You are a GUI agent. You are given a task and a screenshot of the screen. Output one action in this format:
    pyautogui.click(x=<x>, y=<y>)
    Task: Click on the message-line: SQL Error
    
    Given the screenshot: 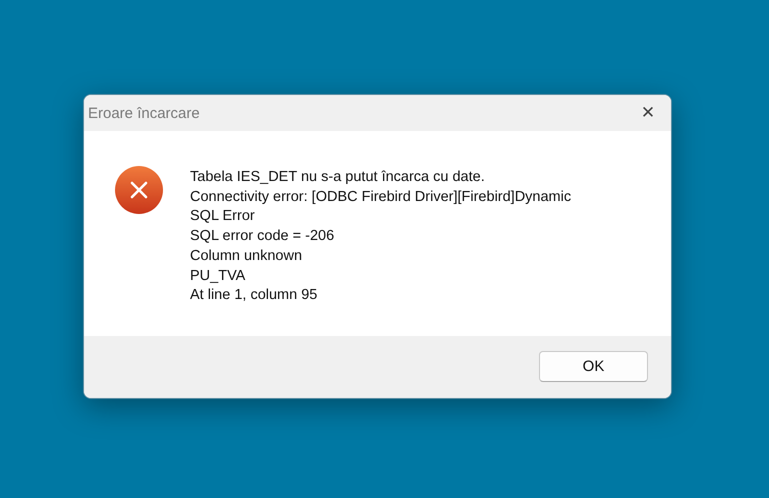 What is the action you would take?
    pyautogui.click(x=223, y=216)
    